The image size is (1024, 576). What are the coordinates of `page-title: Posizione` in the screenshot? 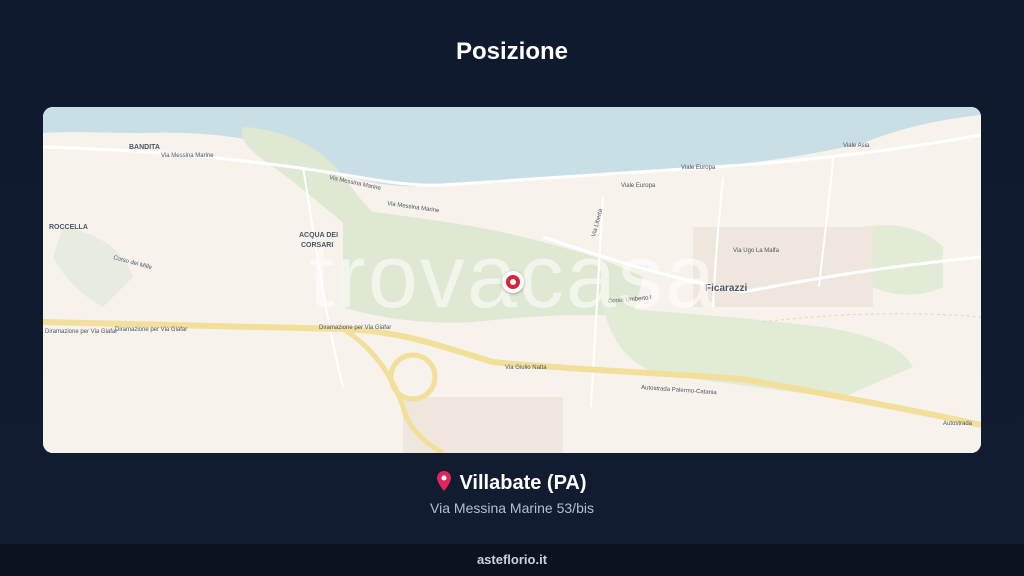 It's located at (512, 51).